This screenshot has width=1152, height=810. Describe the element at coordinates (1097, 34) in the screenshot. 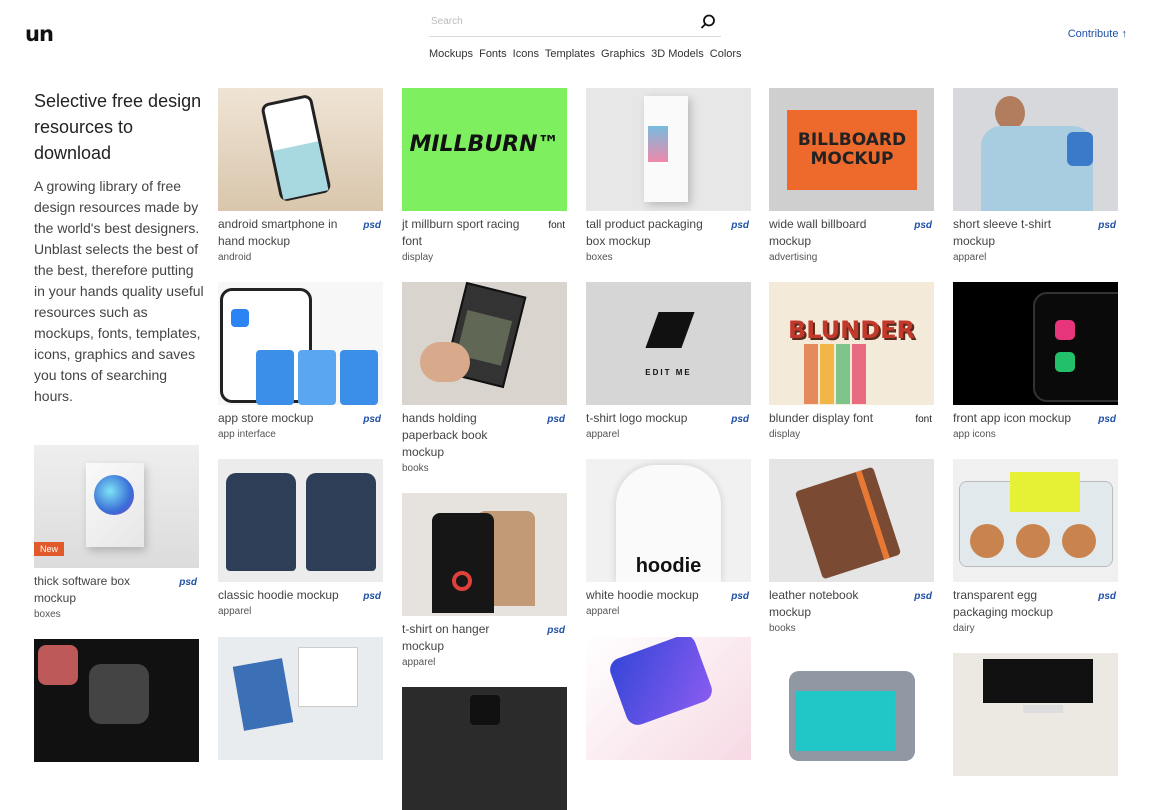

I see `contribute-link: Contribute ↑` at that location.